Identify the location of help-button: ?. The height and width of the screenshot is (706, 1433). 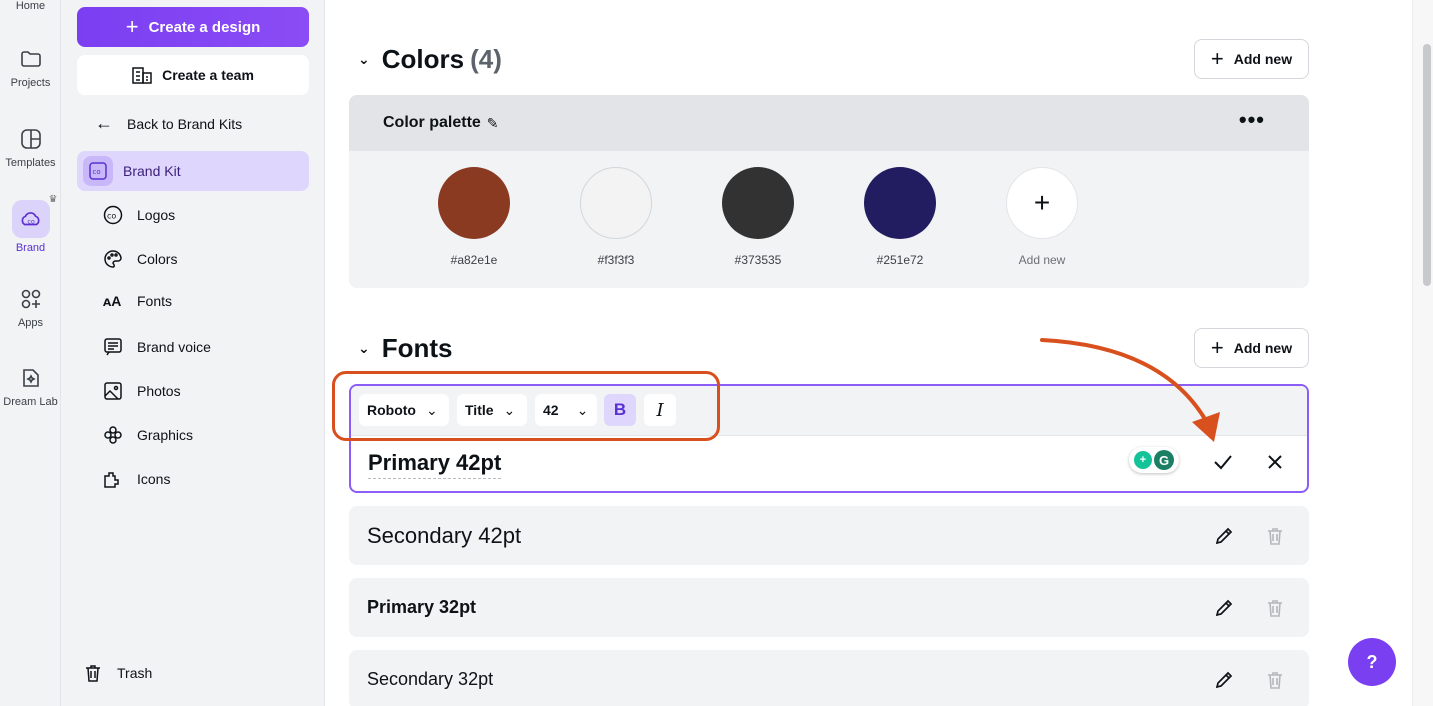
(1372, 662).